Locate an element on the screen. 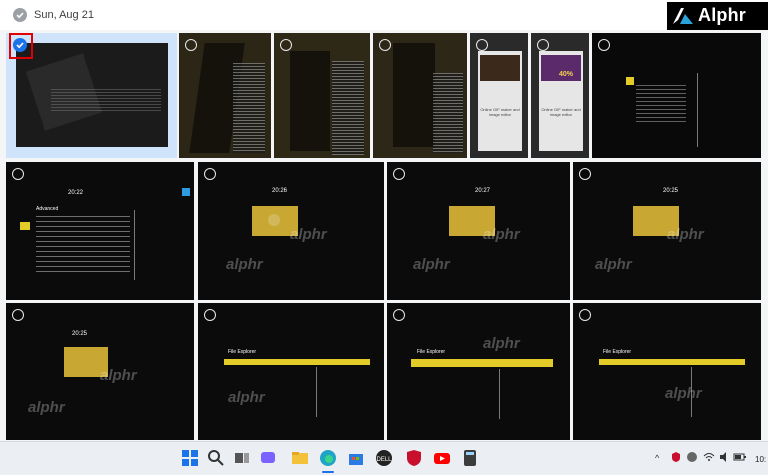  security-tray-icon is located at coordinates (692, 458).